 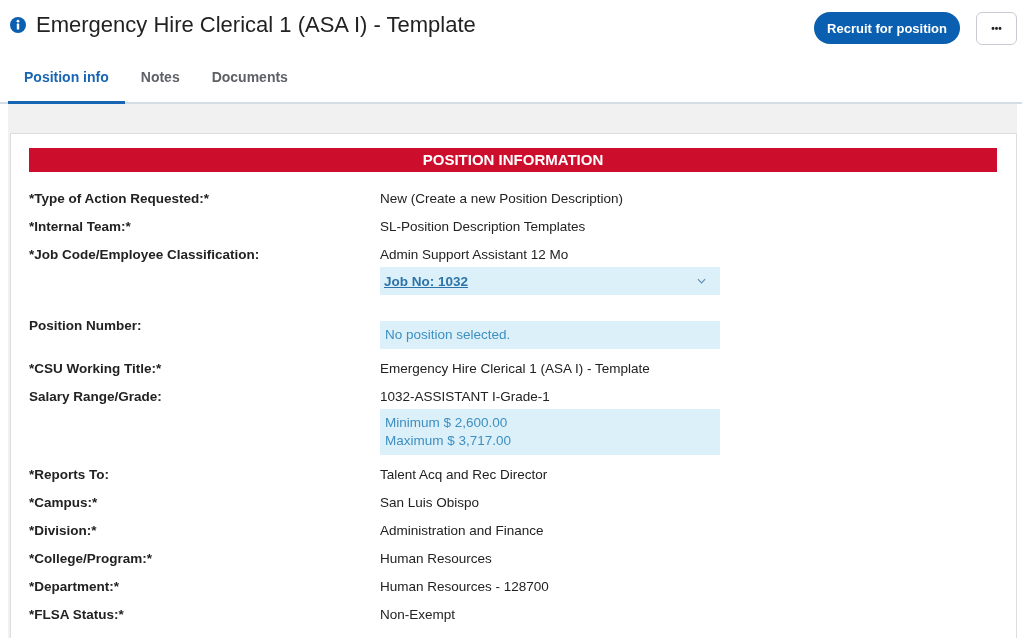 I want to click on page-title: Emergency Hire Clerical 1 (ASA I) - Template, so click(x=256, y=25).